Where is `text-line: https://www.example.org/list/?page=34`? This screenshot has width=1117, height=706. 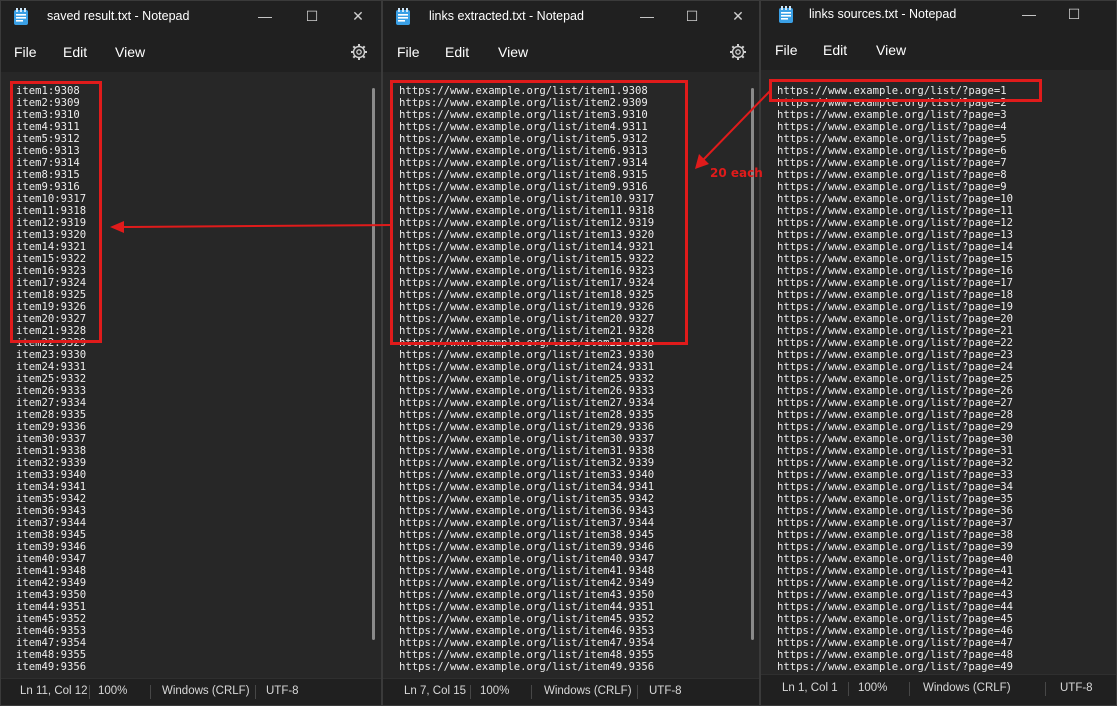 text-line: https://www.example.org/list/?page=34 is located at coordinates (895, 487).